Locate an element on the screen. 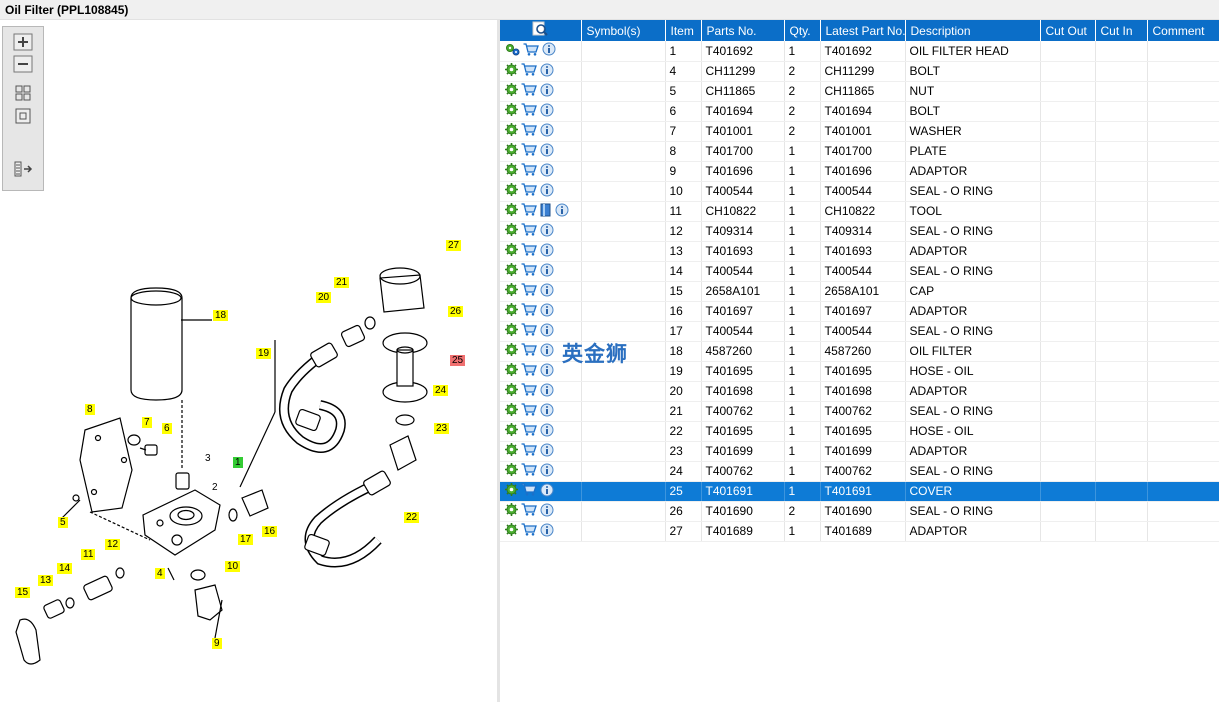 Image resolution: width=1219 pixels, height=702 pixels. table-row: 11 CH10822 1 CH10822 TOOL is located at coordinates (859, 211).